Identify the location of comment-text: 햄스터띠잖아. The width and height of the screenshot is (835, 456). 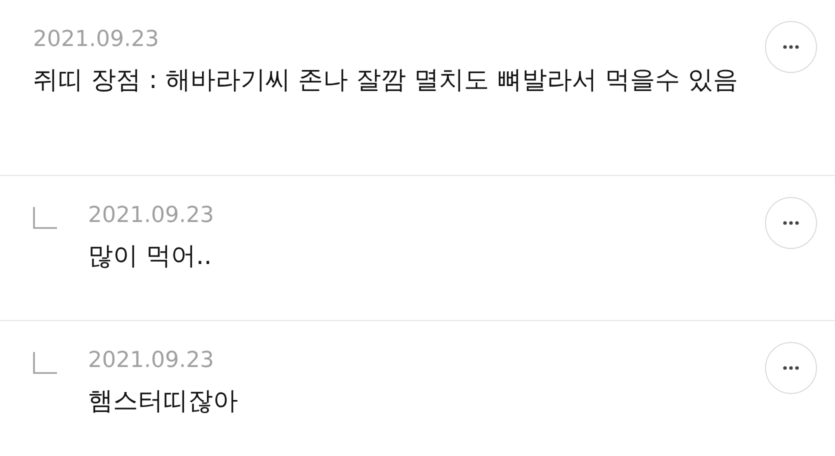
(163, 401).